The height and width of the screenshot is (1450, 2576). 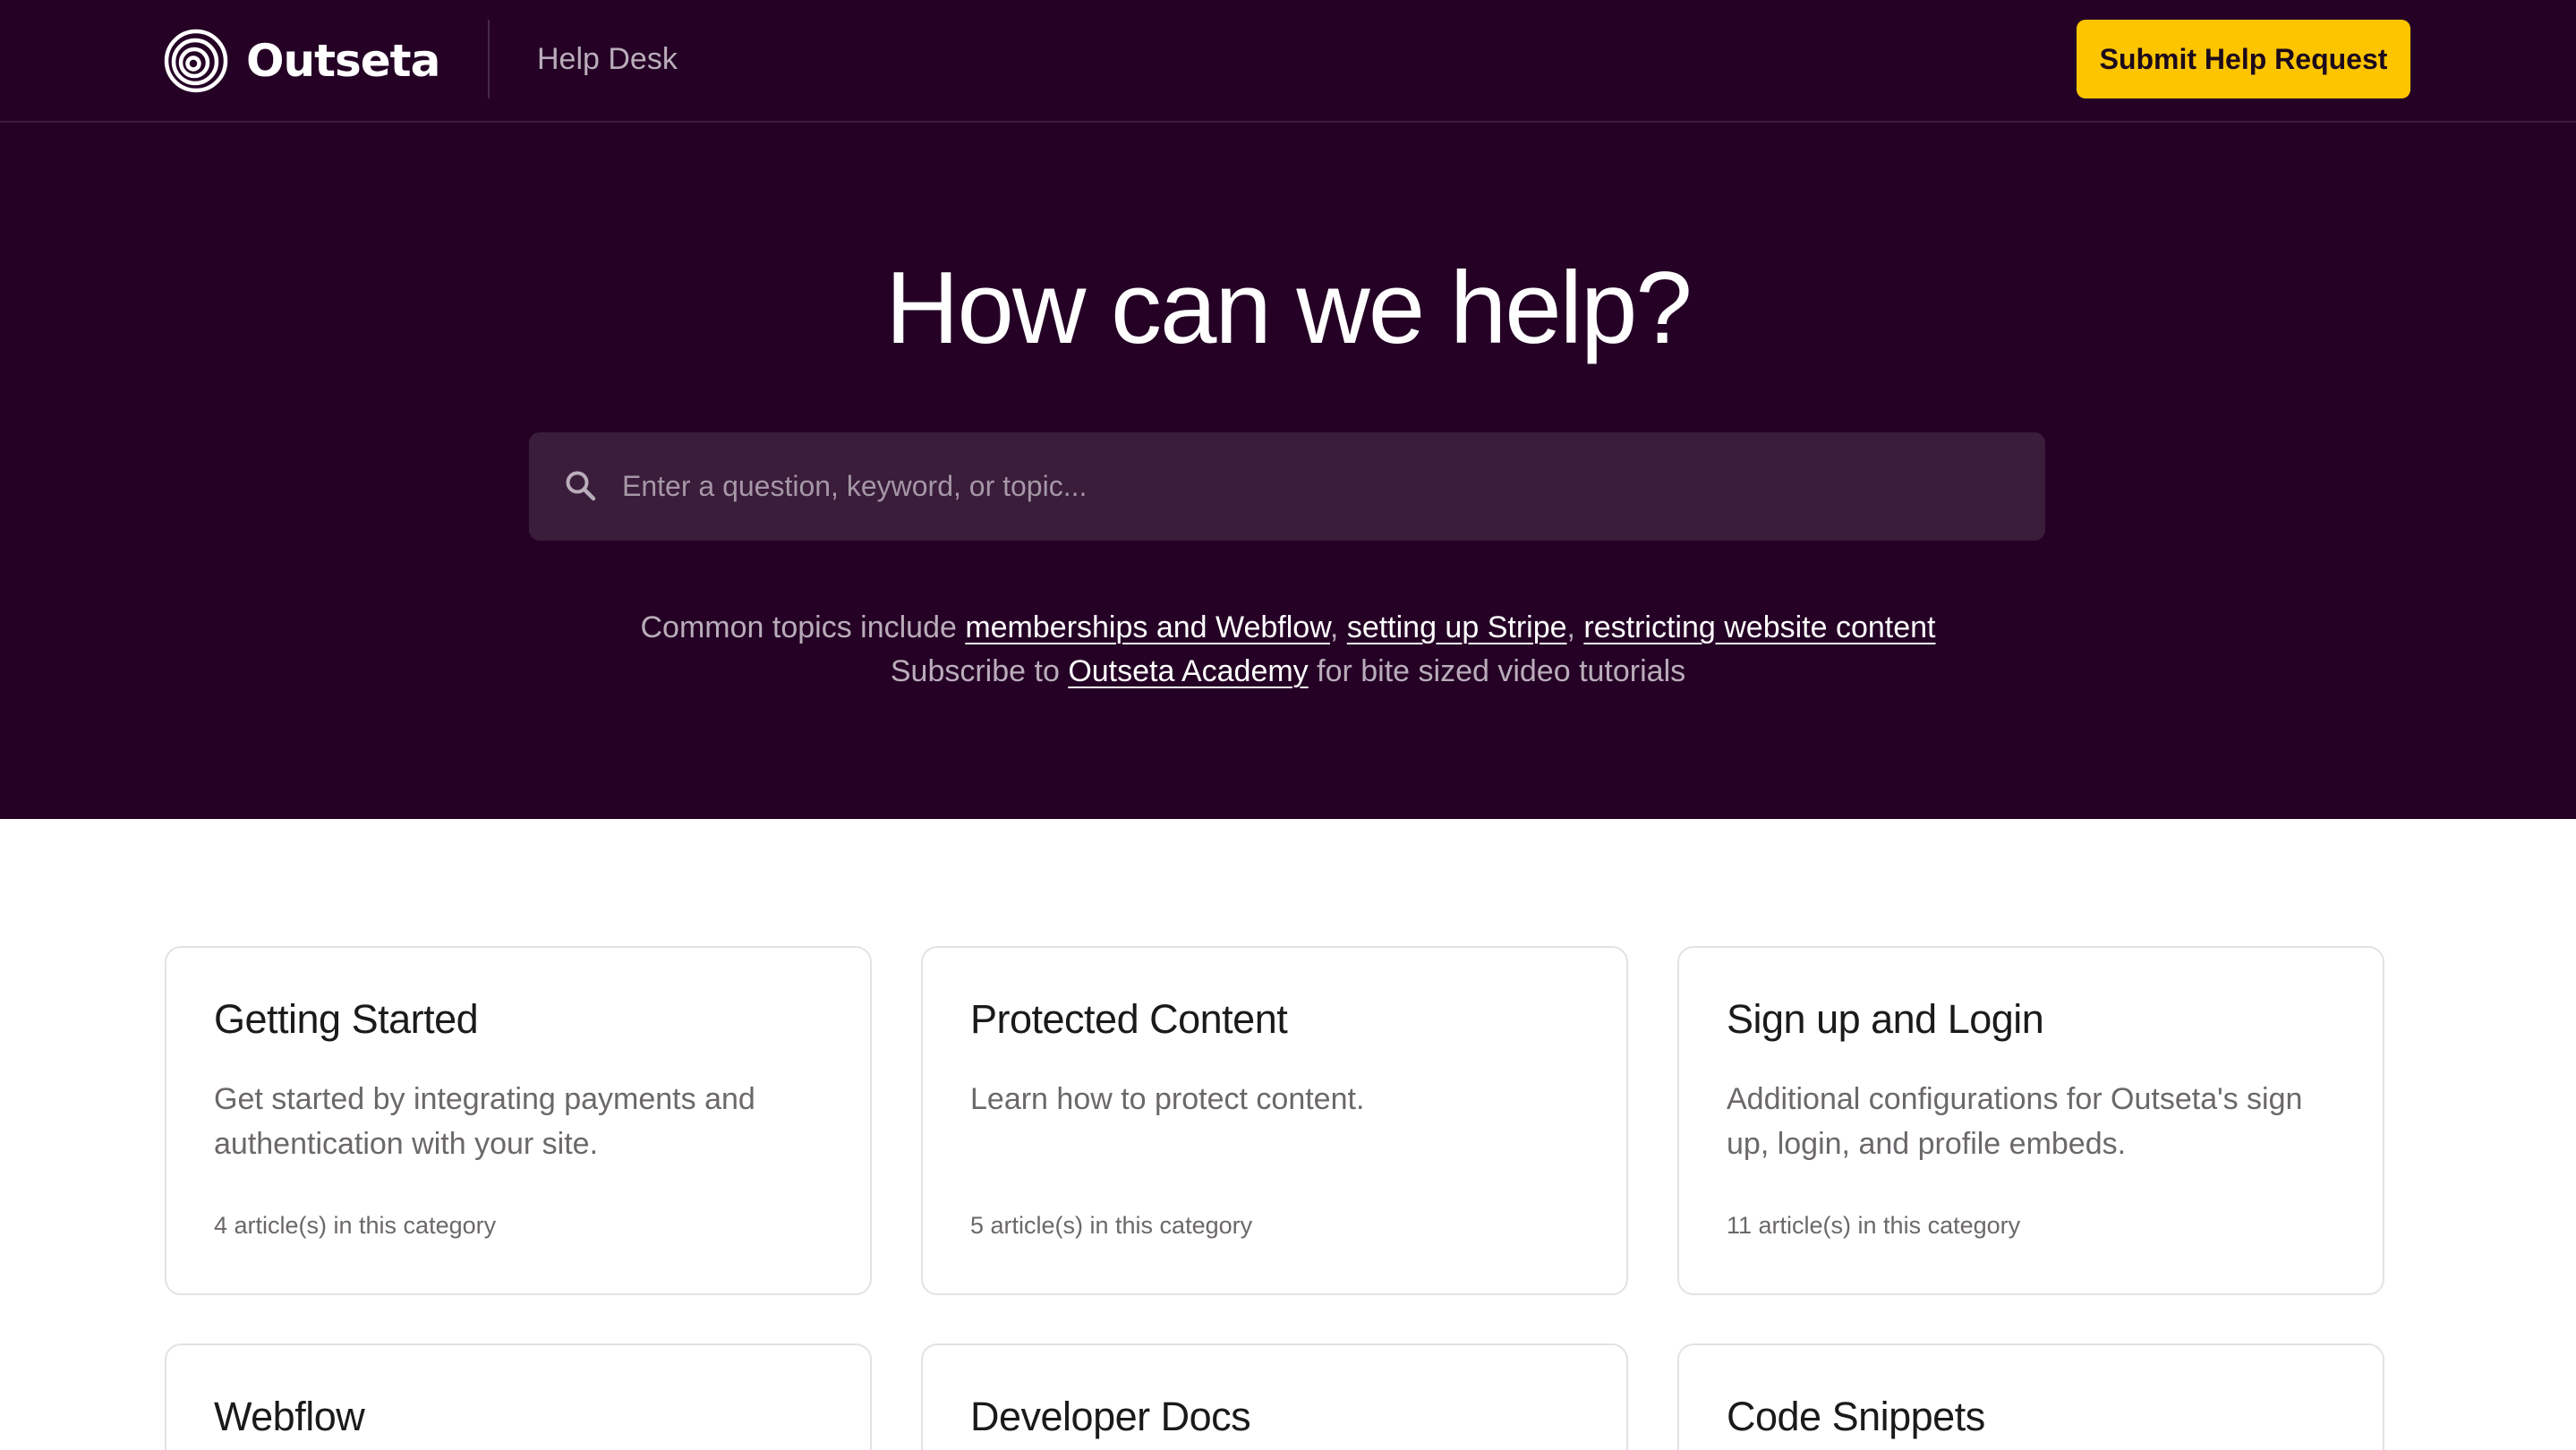 I want to click on logo-wordmark: Outseta, so click(x=343, y=61).